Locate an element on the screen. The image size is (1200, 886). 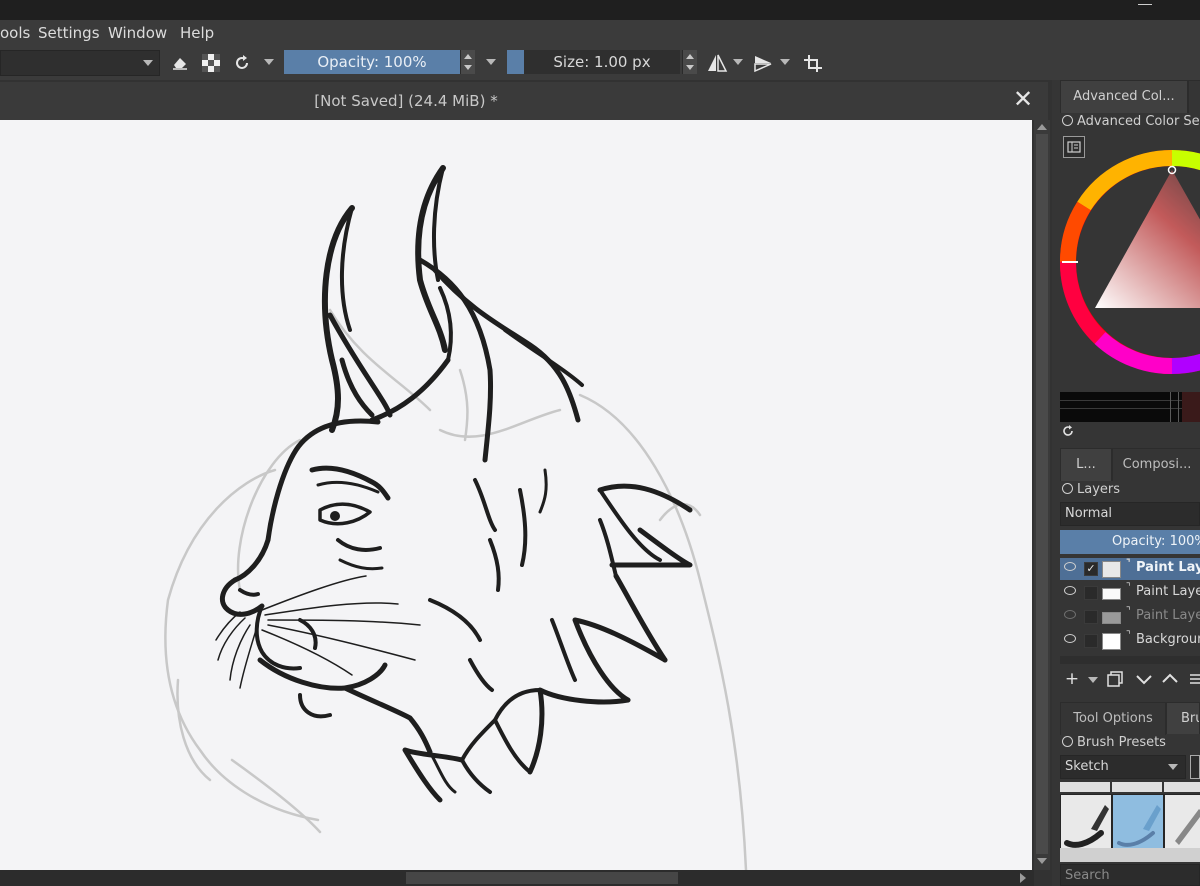
color-history-strip is located at coordinates (1130, 407).